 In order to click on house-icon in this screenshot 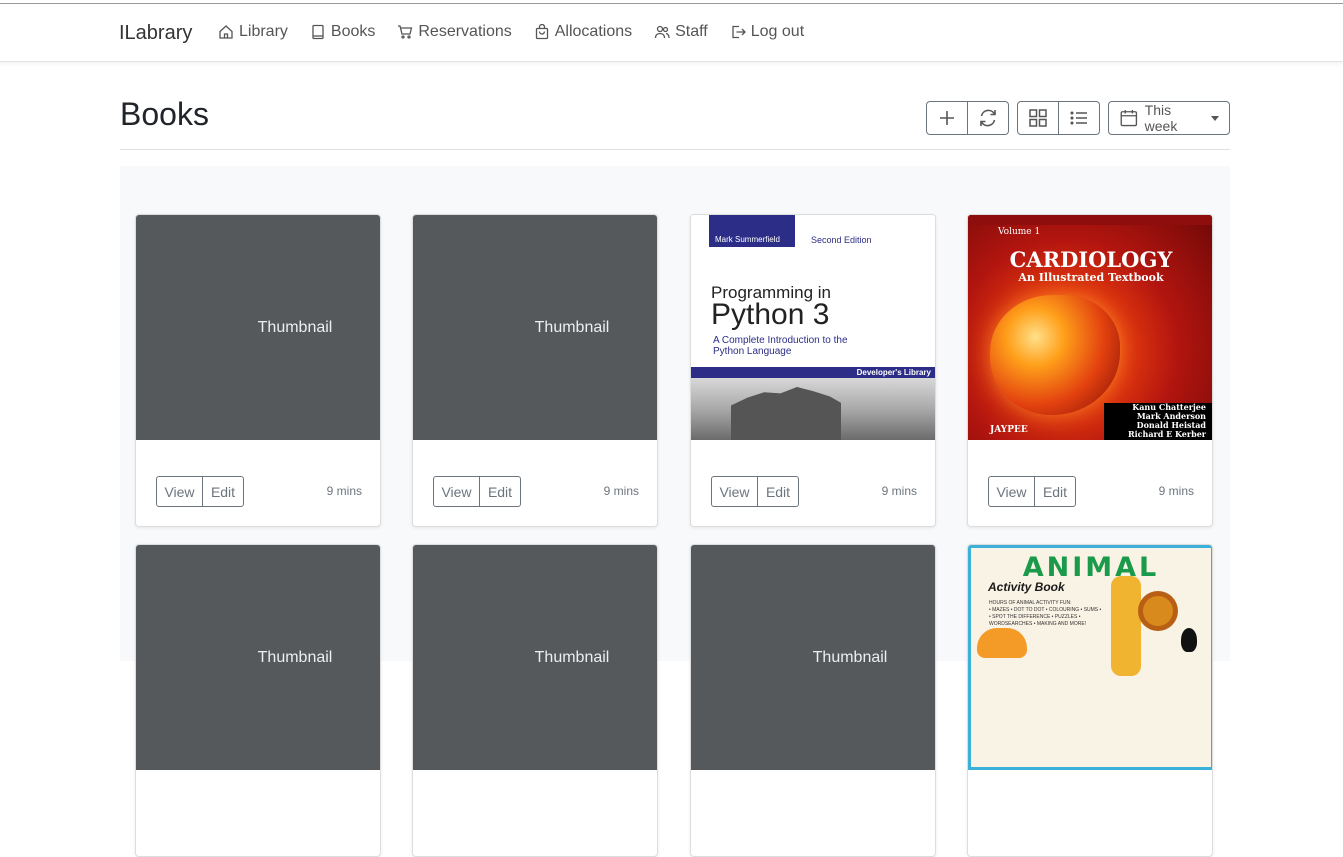, I will do `click(226, 32)`.